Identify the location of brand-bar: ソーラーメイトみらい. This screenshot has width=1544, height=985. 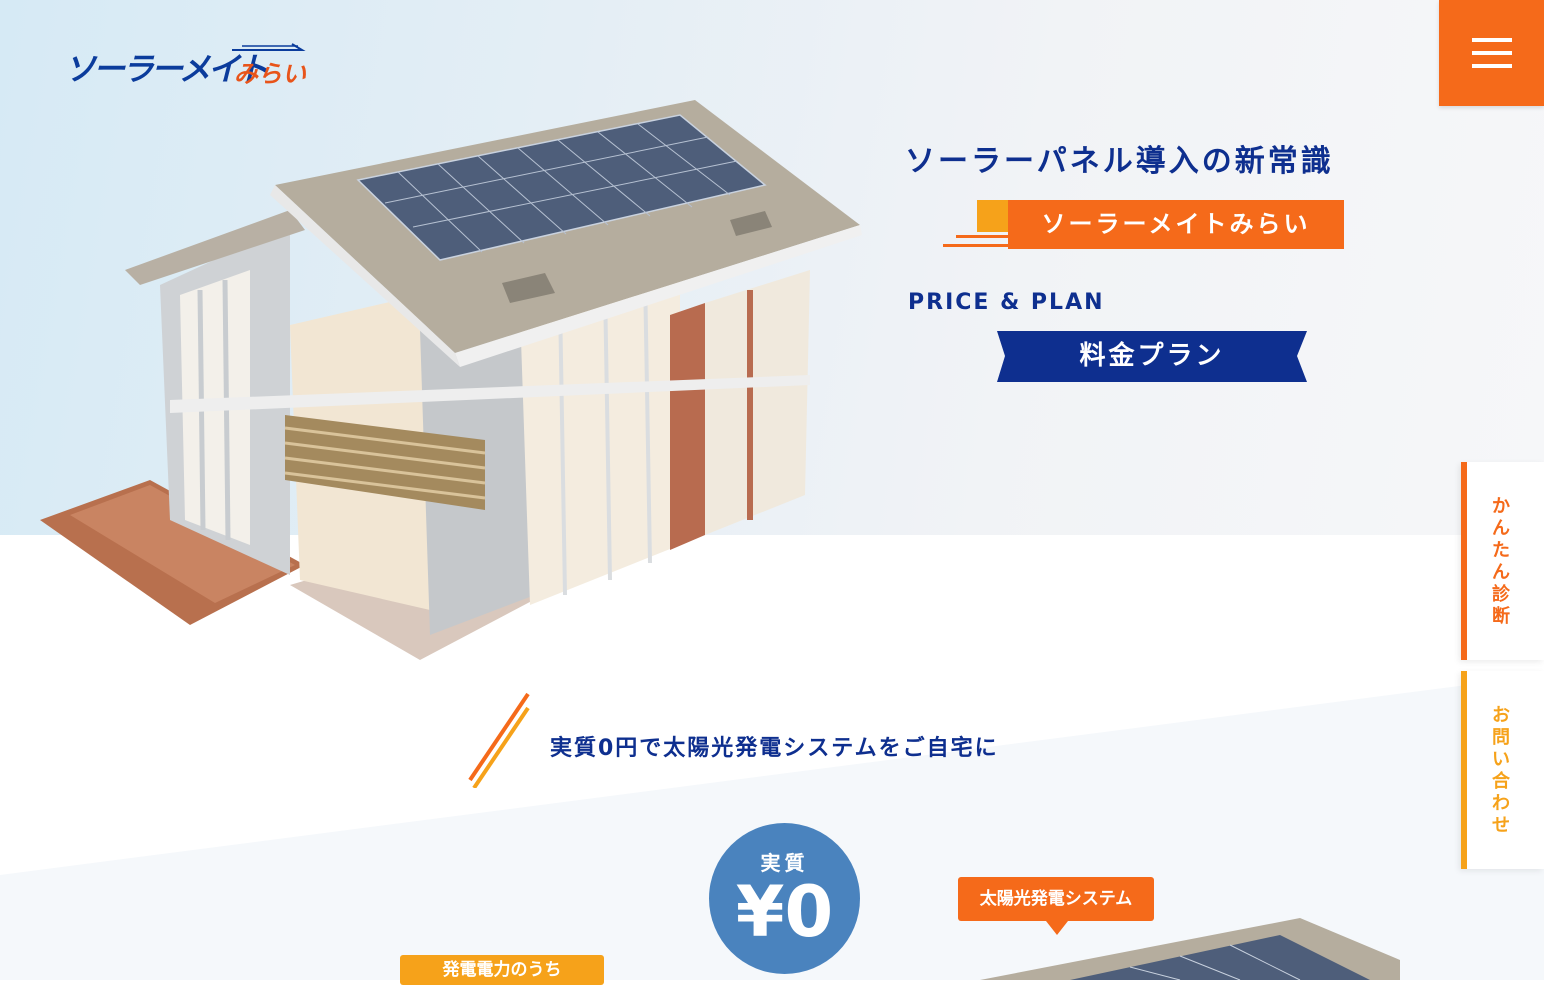
(1176, 224).